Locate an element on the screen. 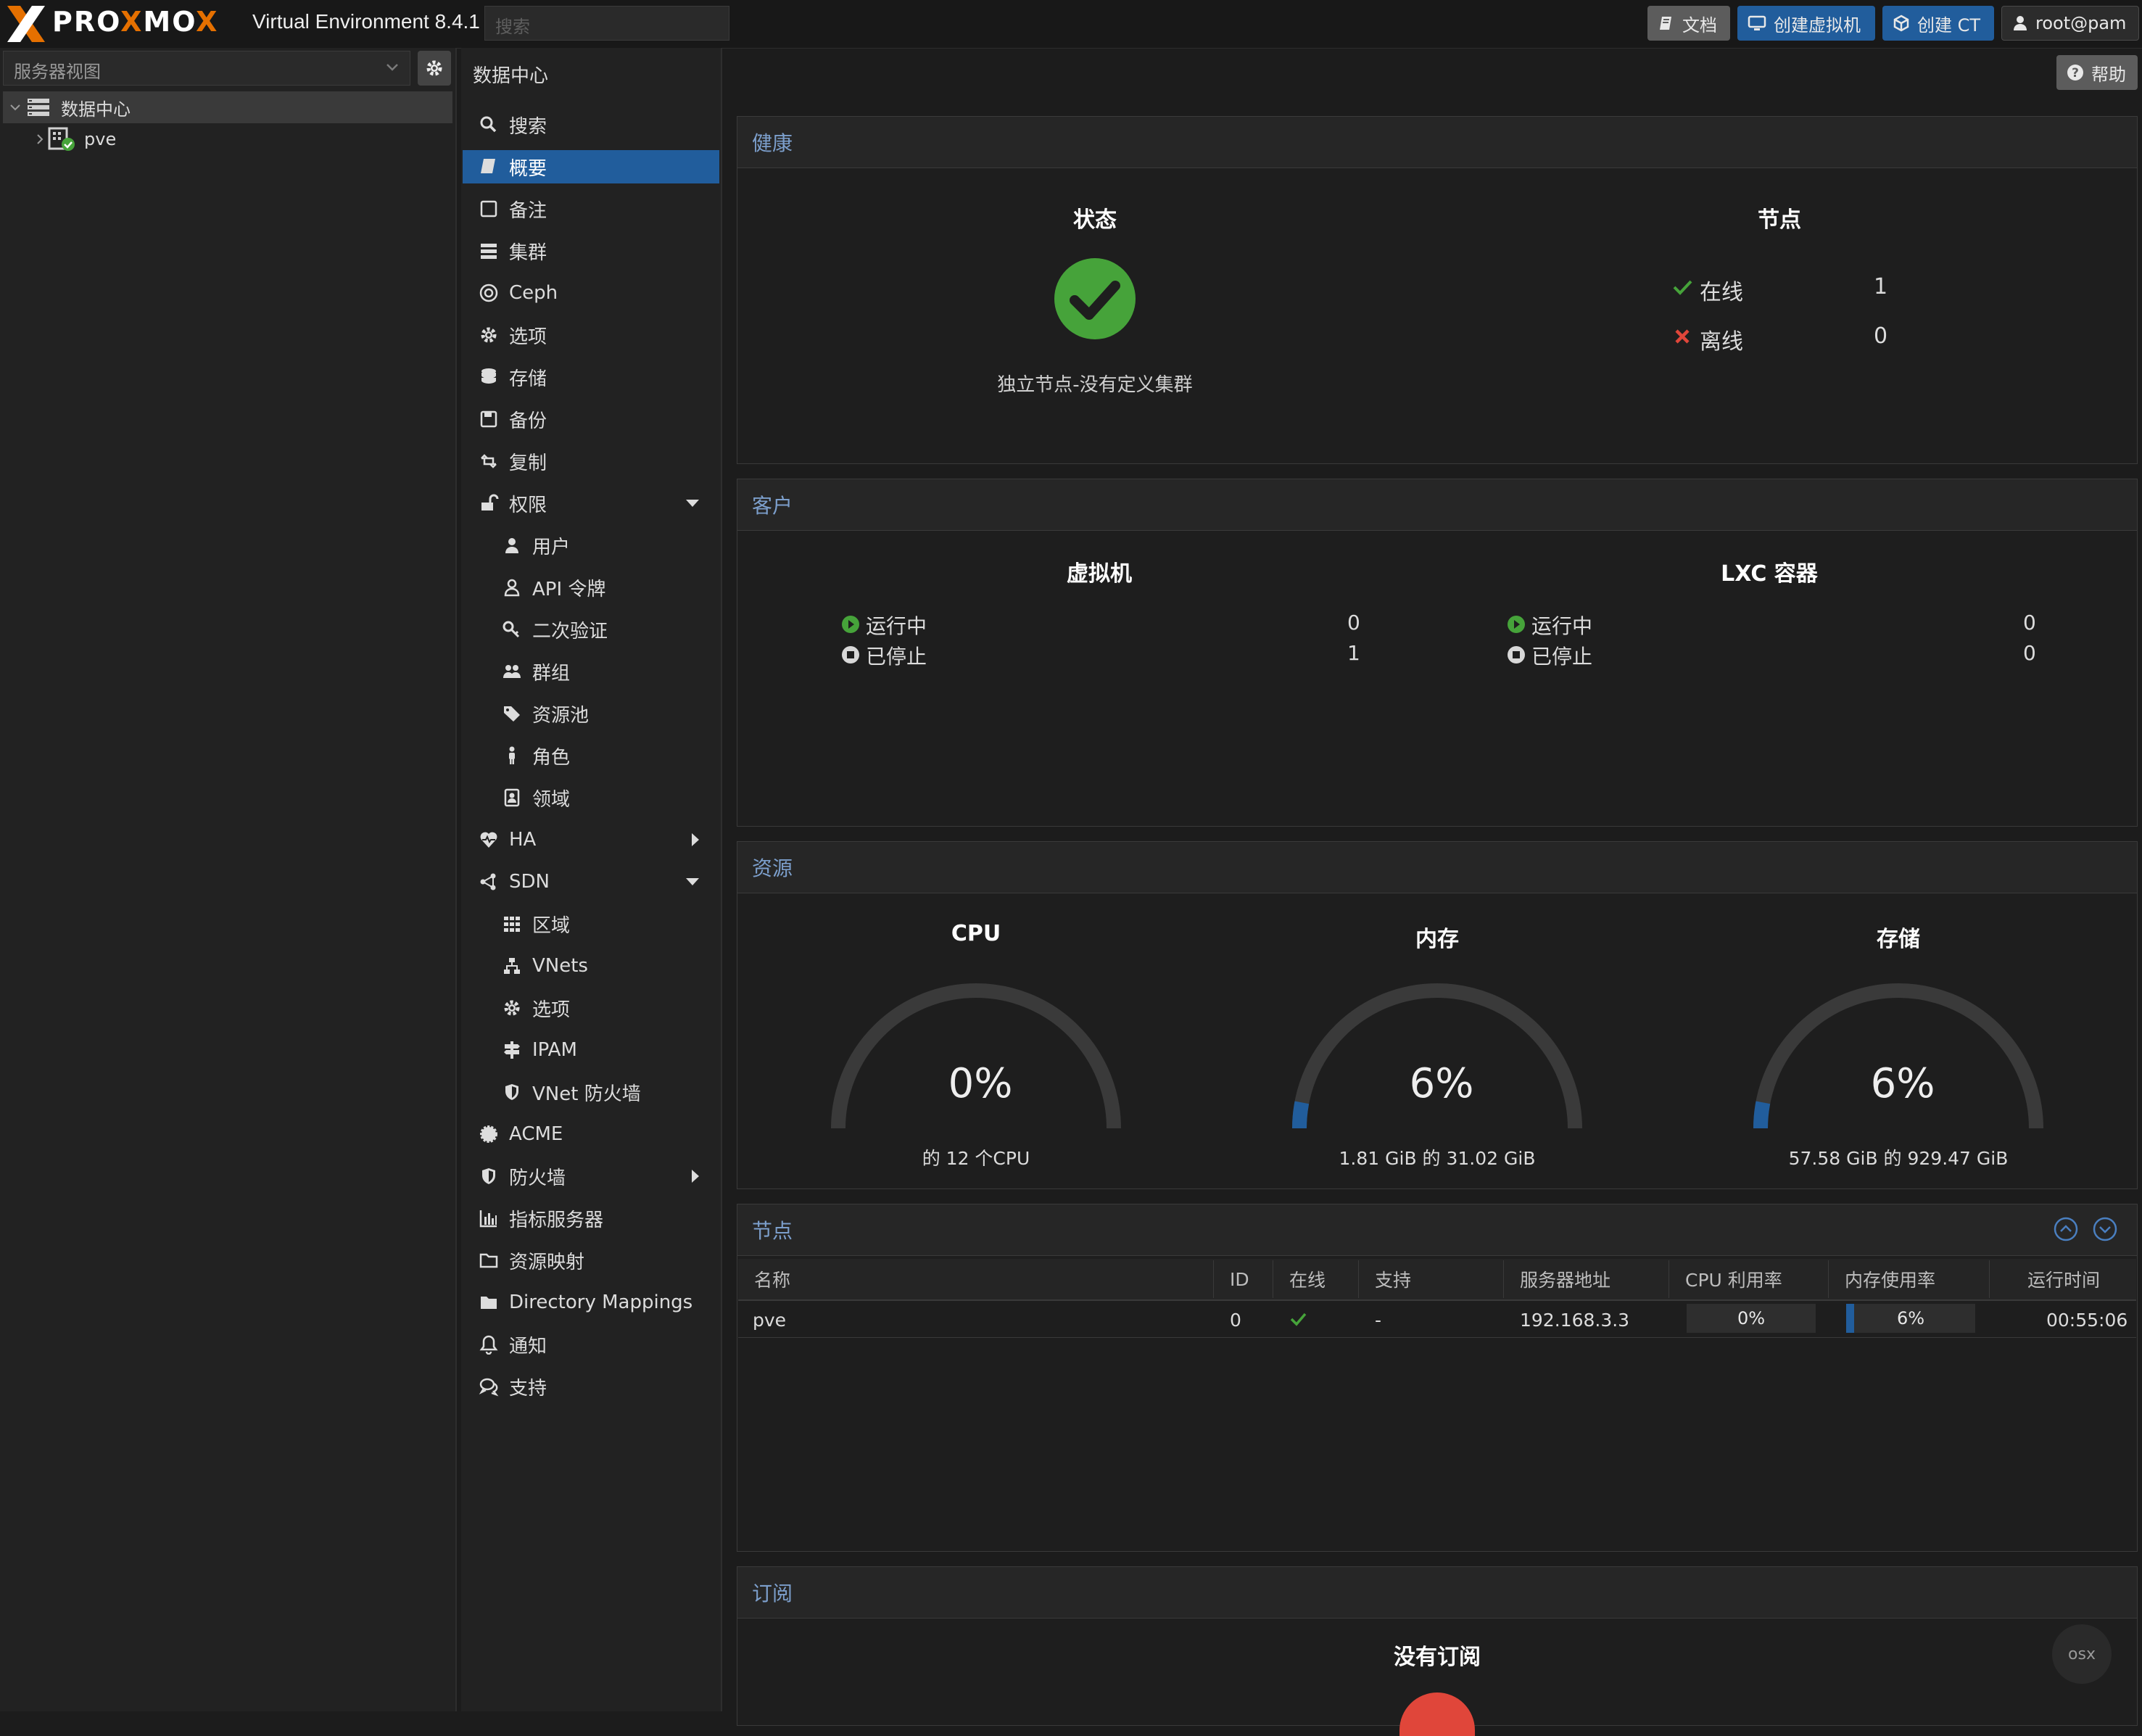 Image resolution: width=2142 pixels, height=1736 pixels. docs-button: 文档 is located at coordinates (1689, 23).